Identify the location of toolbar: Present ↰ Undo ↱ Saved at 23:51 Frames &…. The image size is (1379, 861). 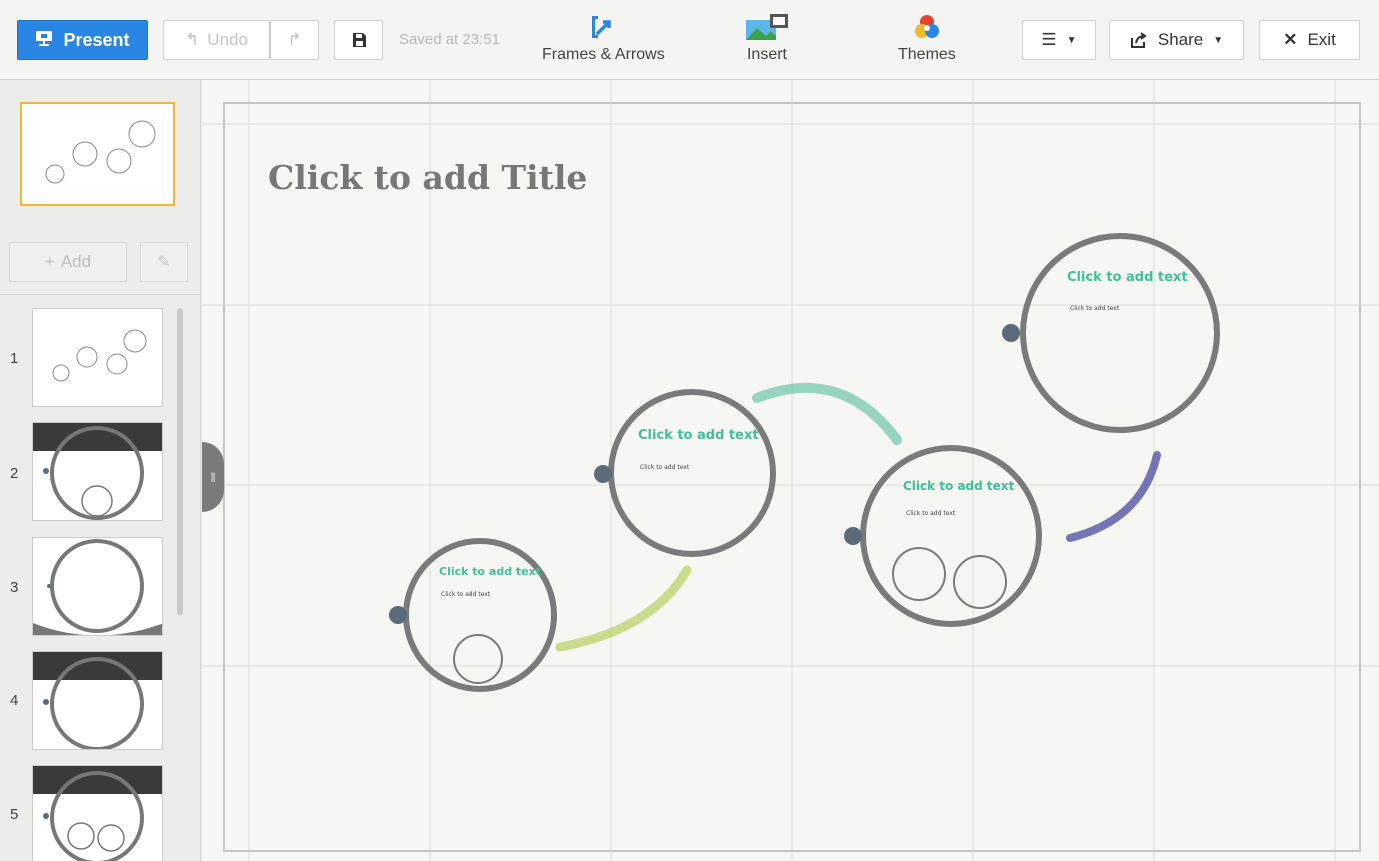
(689, 40).